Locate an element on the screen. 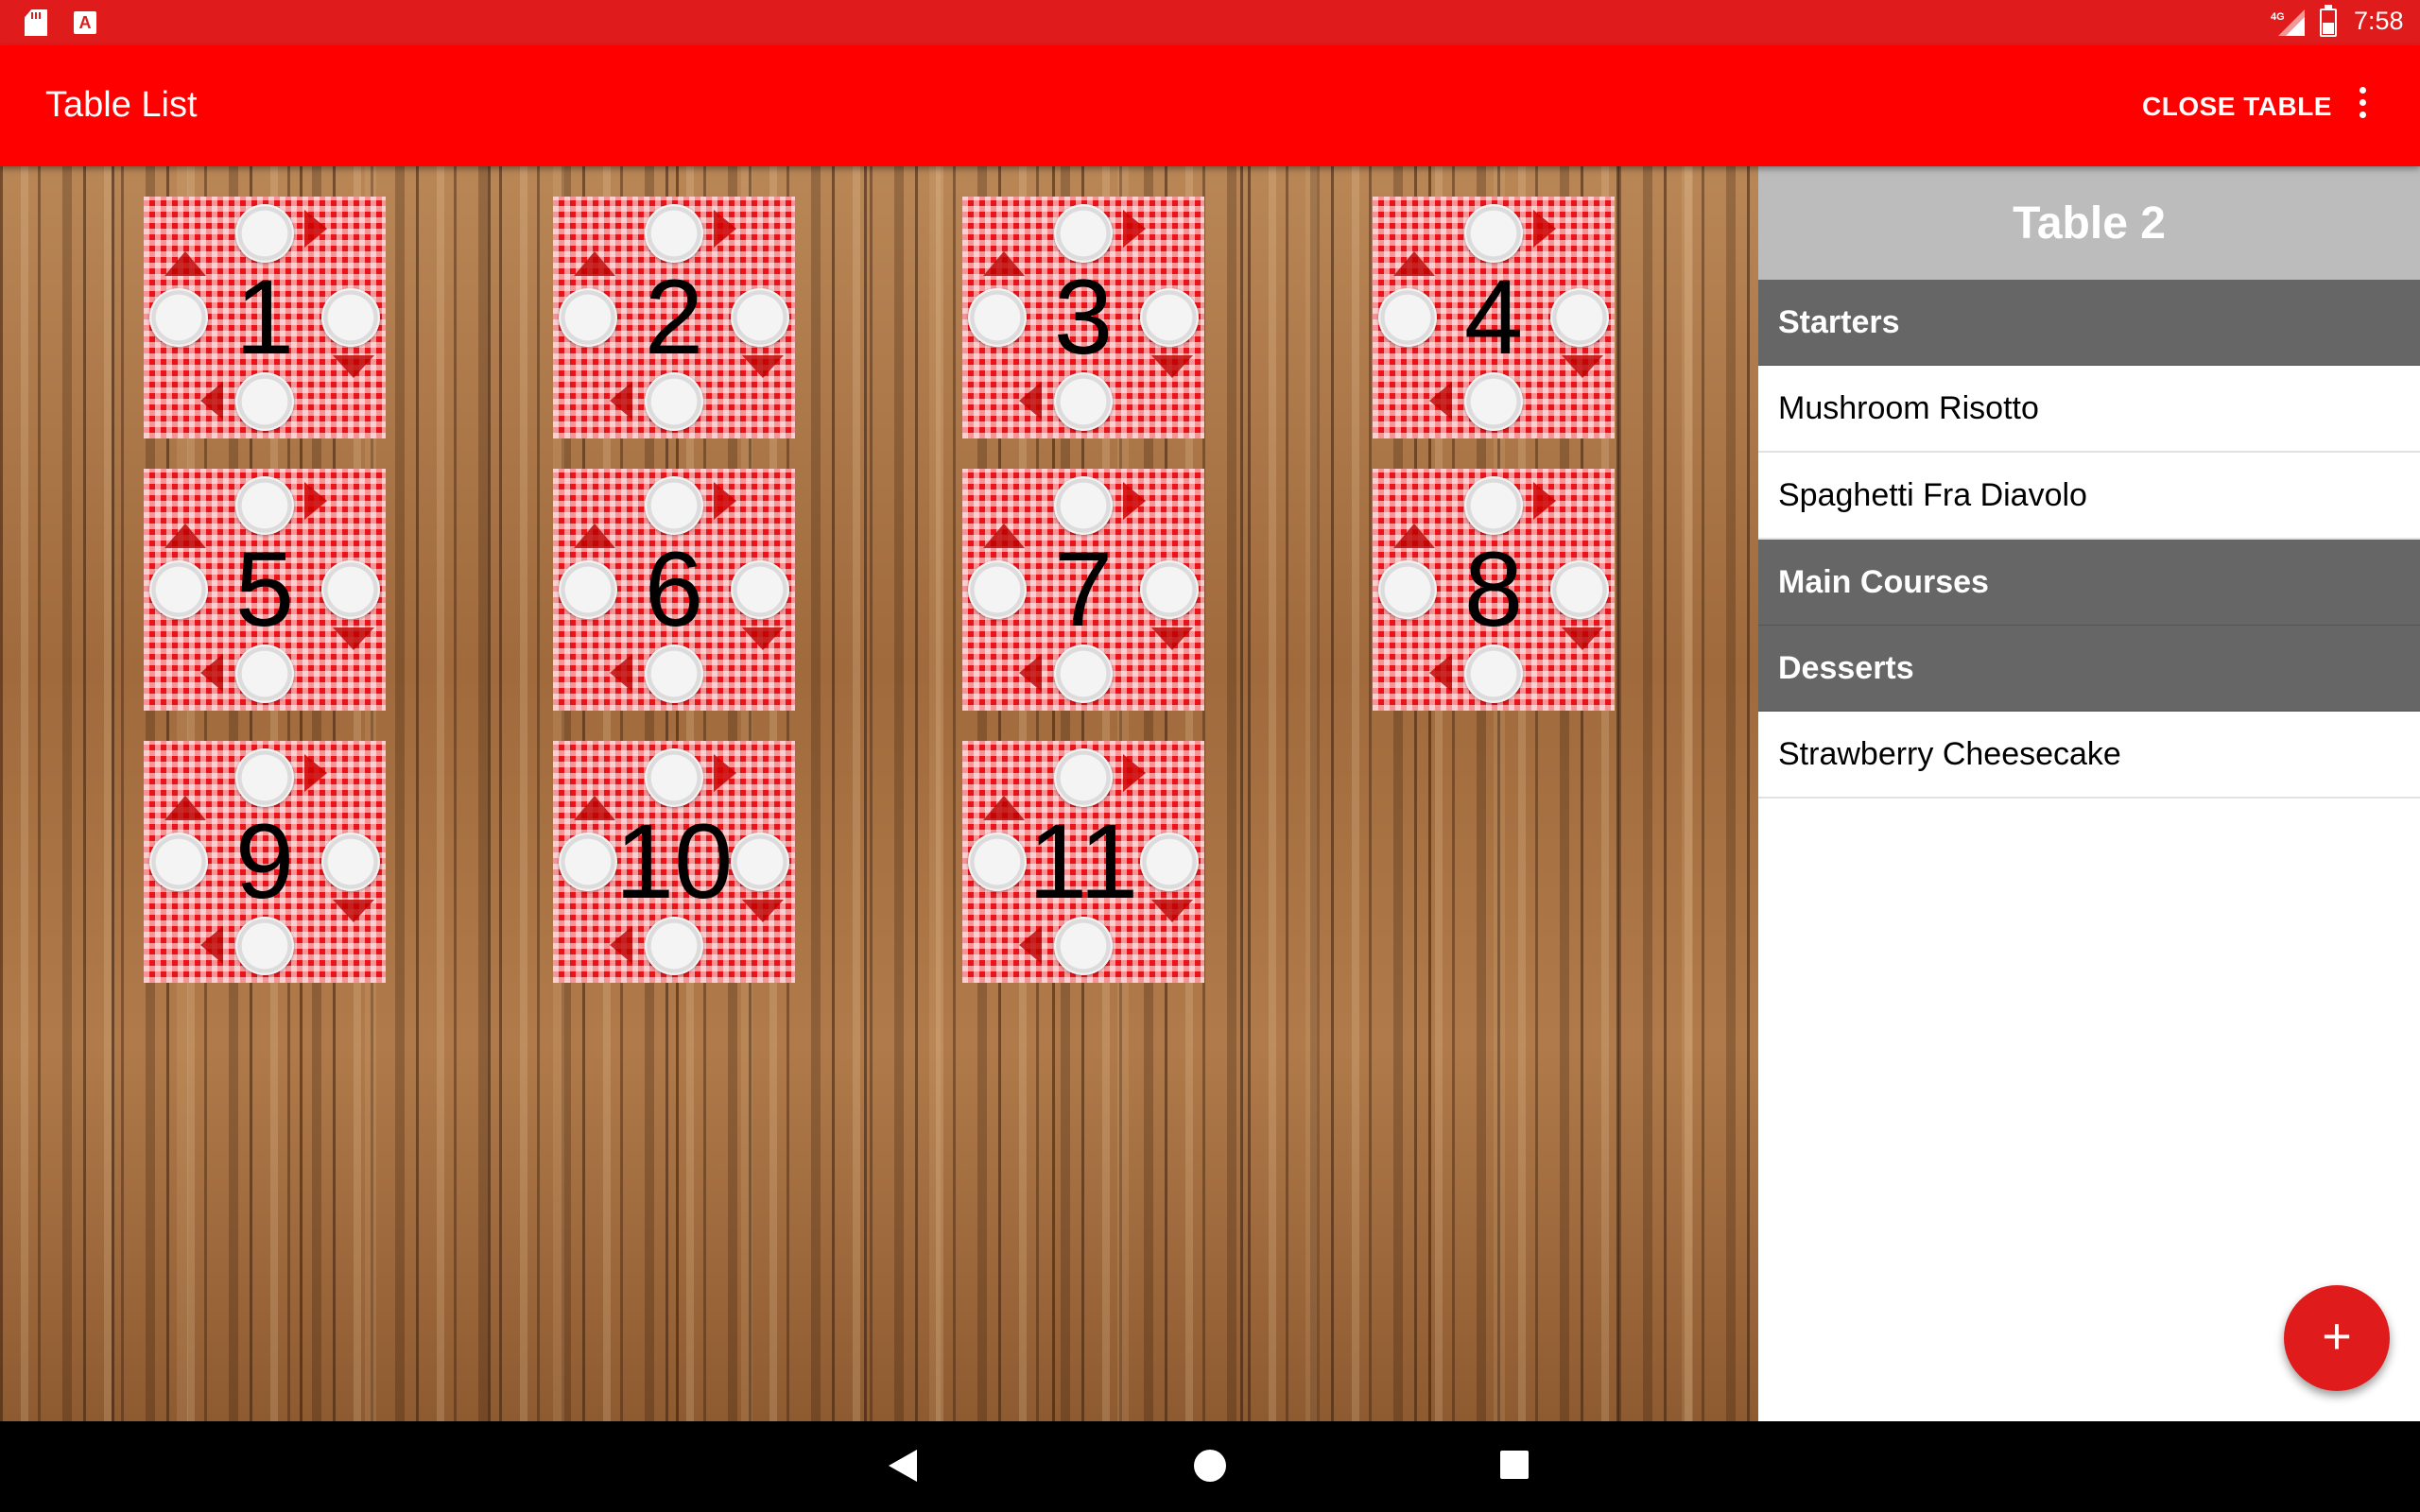 The image size is (2420, 1512). back-icon is located at coordinates (903, 1466).